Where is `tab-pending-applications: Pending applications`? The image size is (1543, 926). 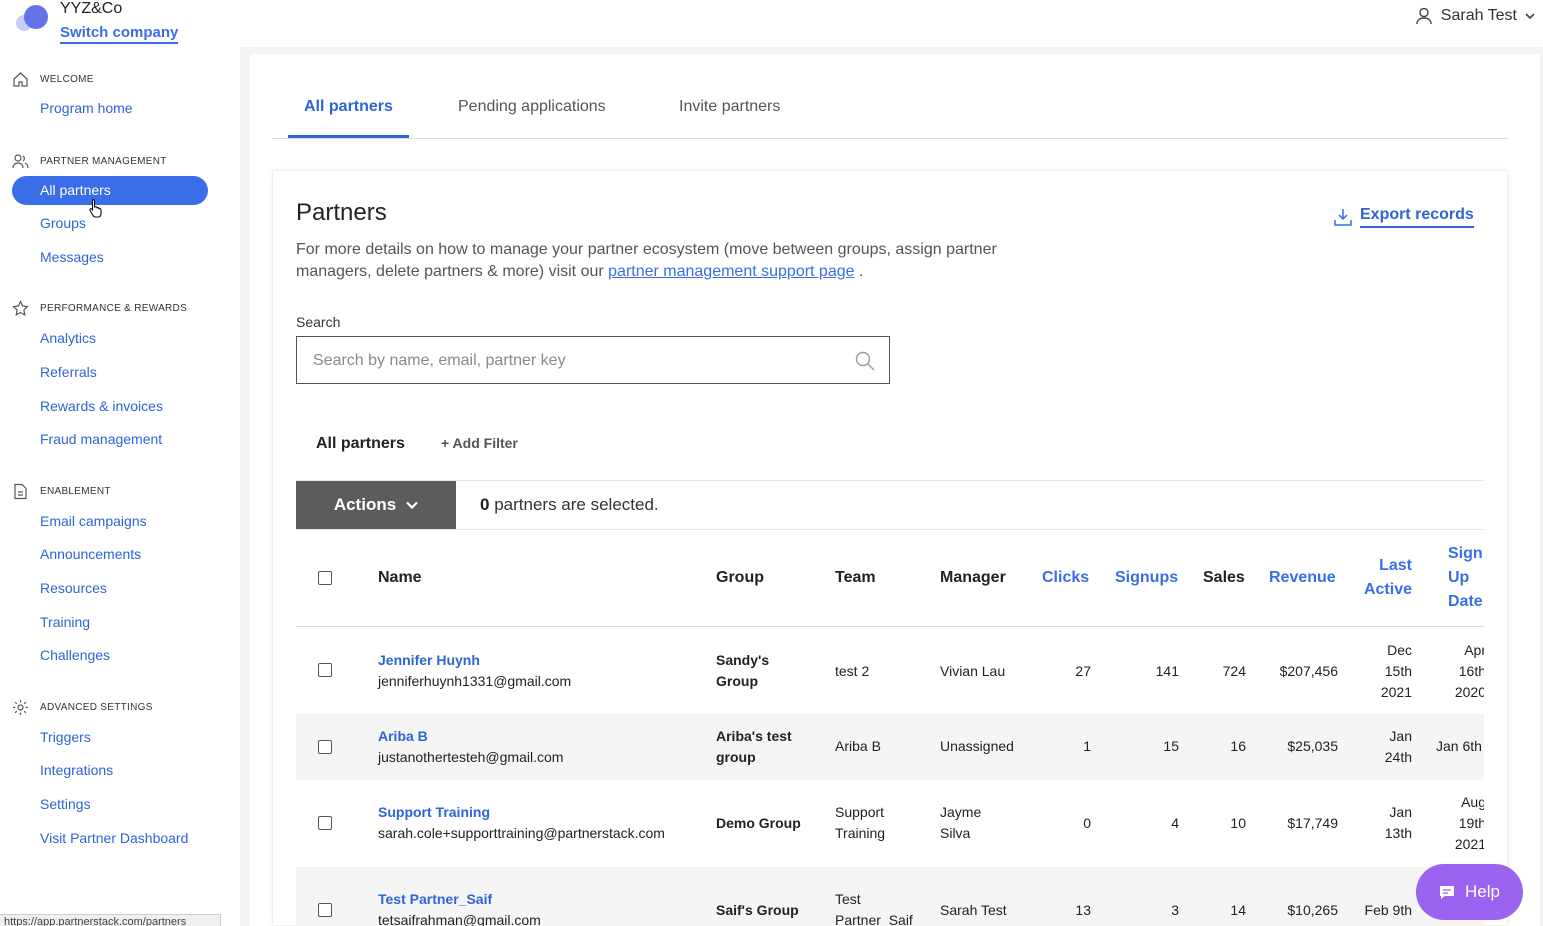 tab-pending-applications: Pending applications is located at coordinates (532, 115).